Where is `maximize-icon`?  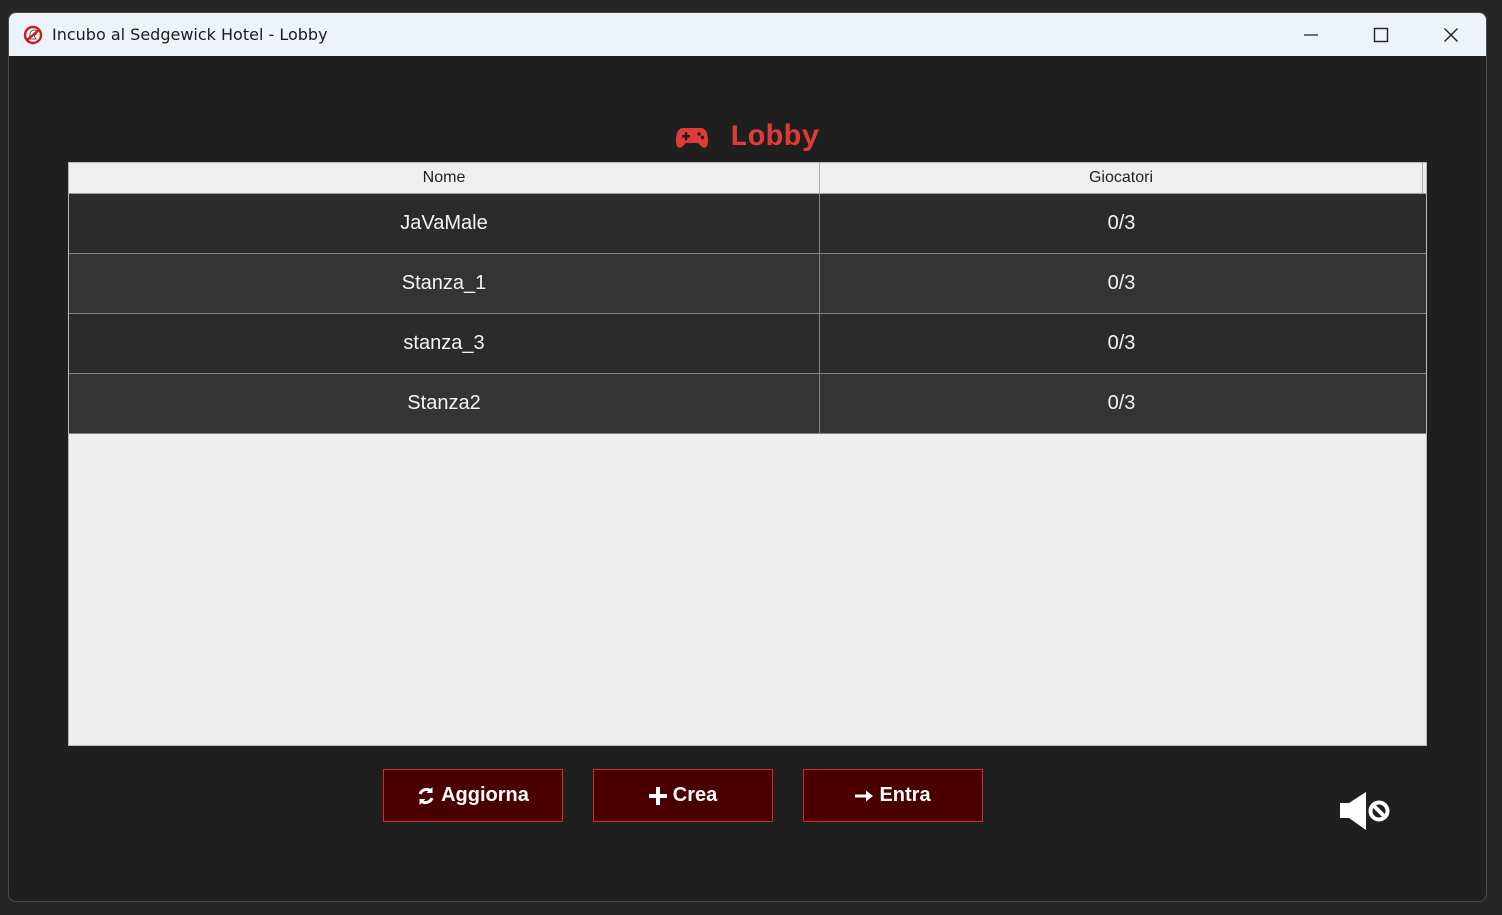
maximize-icon is located at coordinates (1381, 34).